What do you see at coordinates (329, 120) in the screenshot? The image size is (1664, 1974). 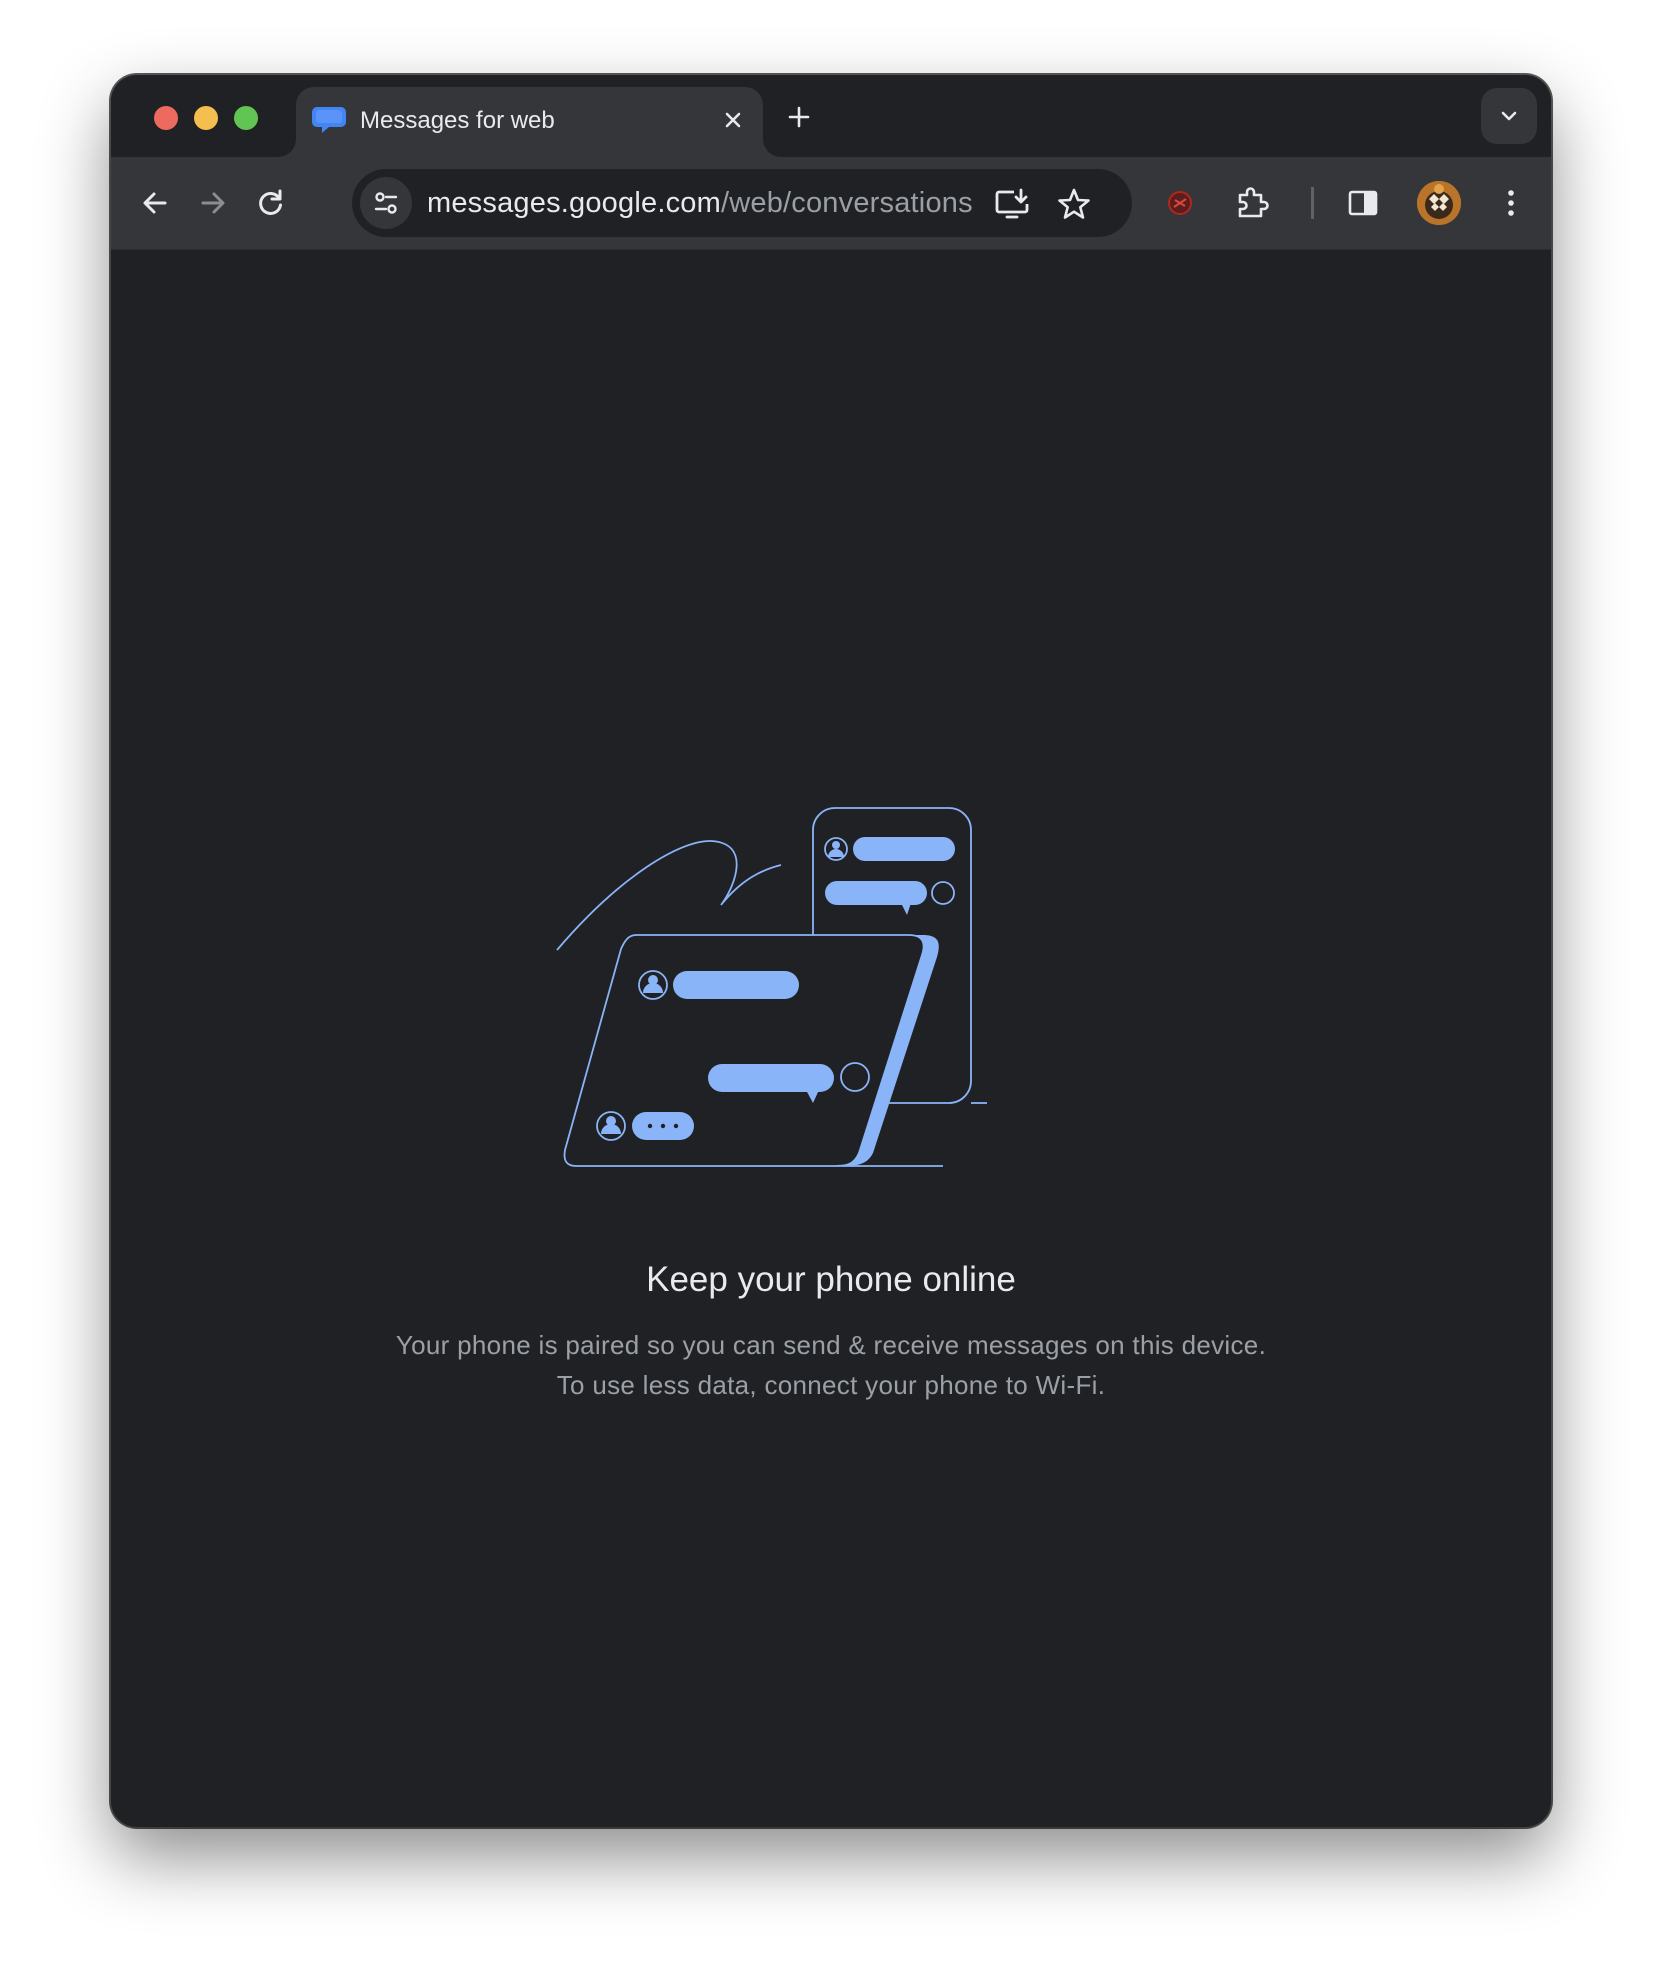 I see `messages-chat-bubble-icon` at bounding box center [329, 120].